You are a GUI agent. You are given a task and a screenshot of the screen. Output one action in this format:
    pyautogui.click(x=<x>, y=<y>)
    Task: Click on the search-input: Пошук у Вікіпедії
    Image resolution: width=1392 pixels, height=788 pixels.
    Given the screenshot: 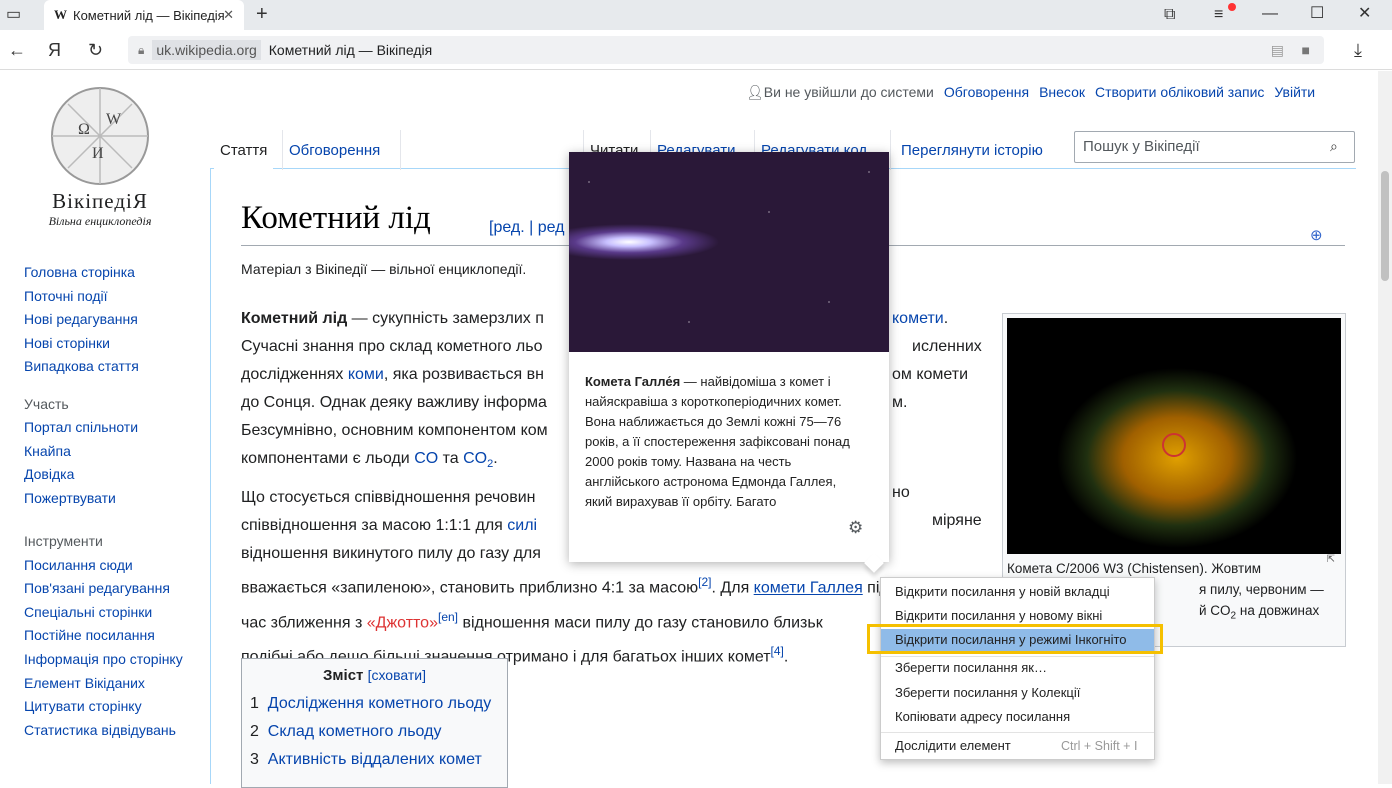 What is the action you would take?
    pyautogui.click(x=1214, y=147)
    